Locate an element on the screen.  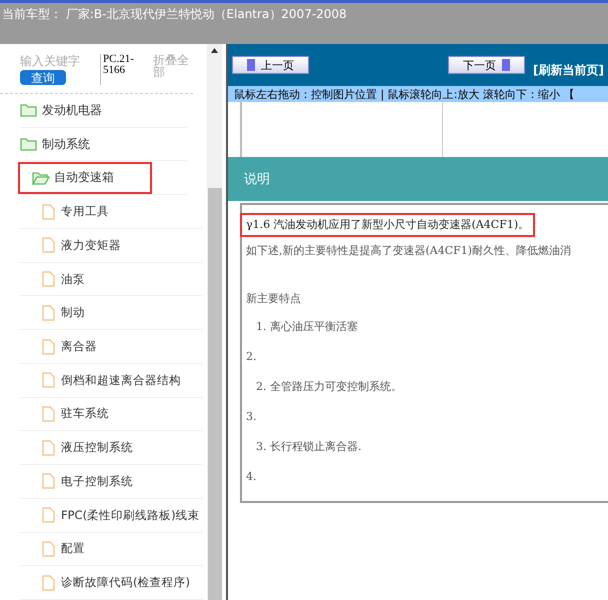
tree-item: 驻车系统 is located at coordinates (111, 415).